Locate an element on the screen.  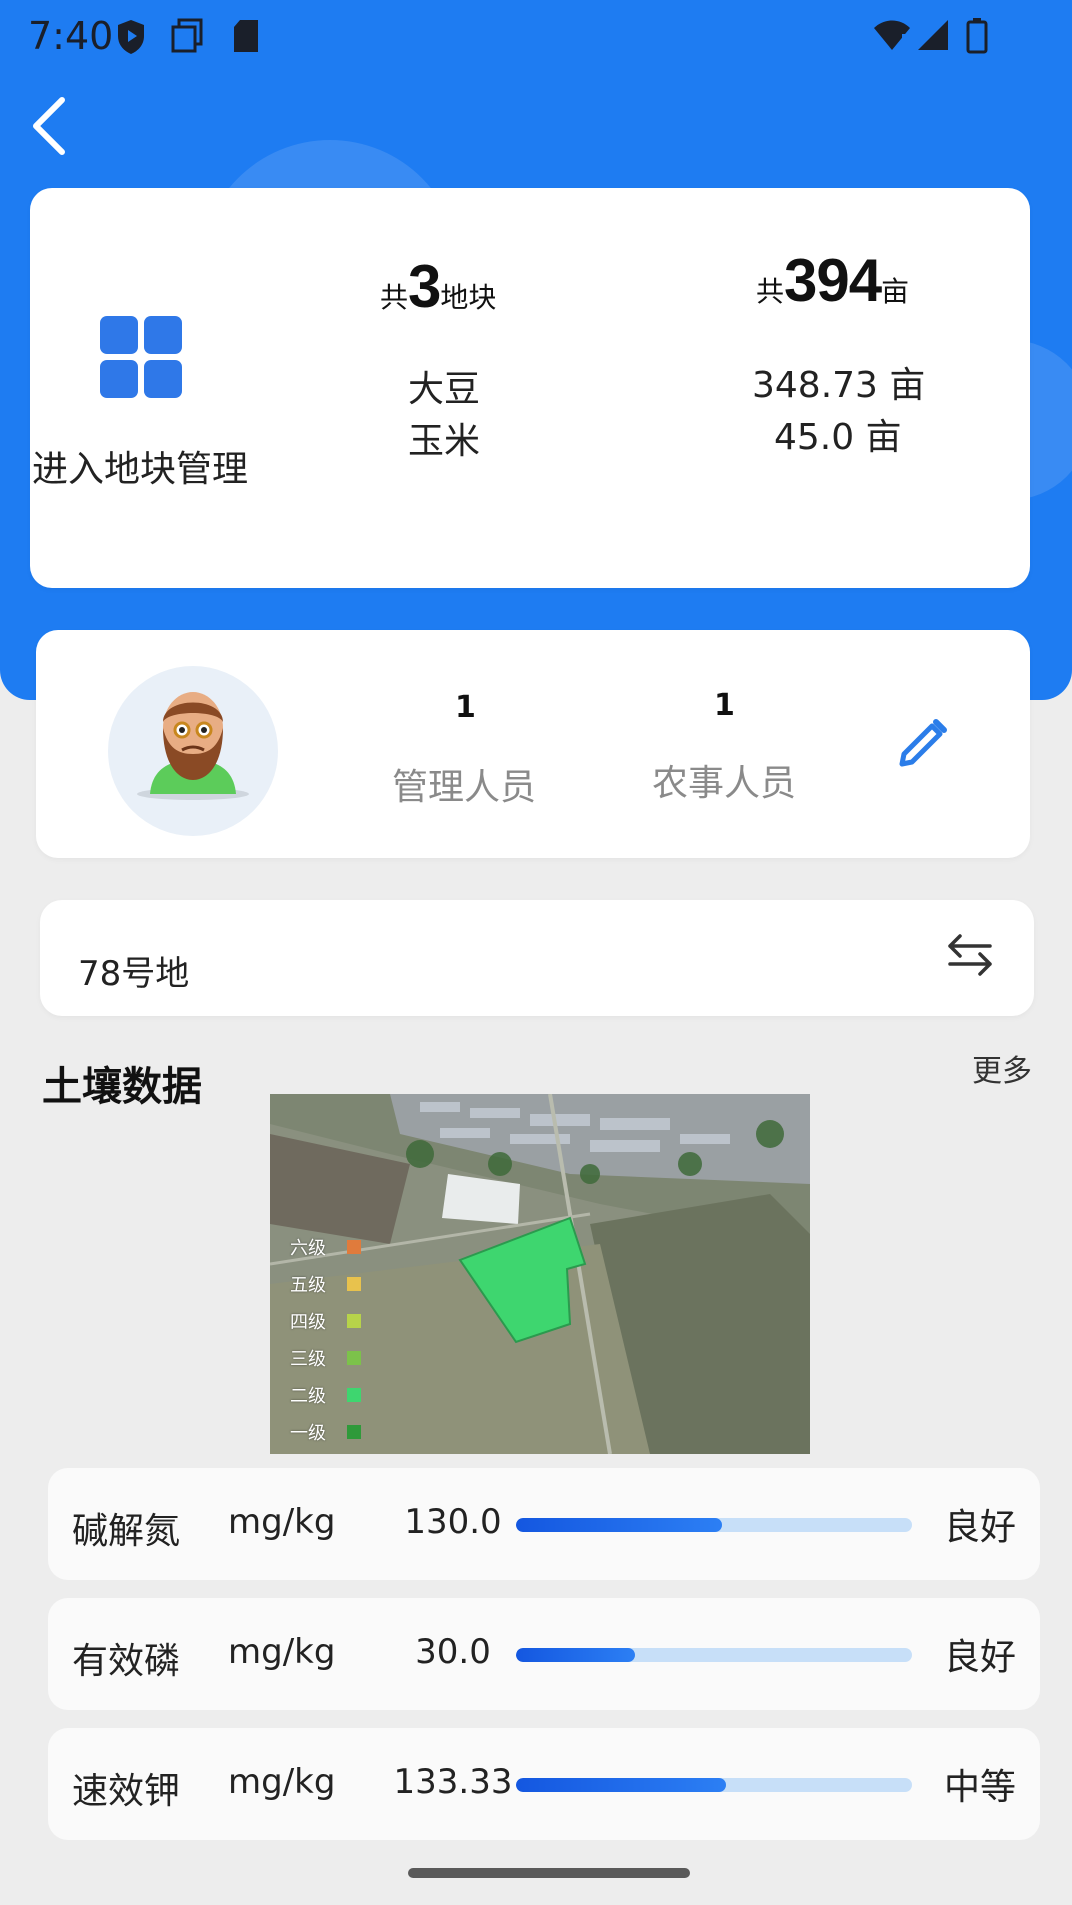
soil-item-phosphorus: 有效磷 mg/kg 30.0 良好 is located at coordinates (544, 1654).